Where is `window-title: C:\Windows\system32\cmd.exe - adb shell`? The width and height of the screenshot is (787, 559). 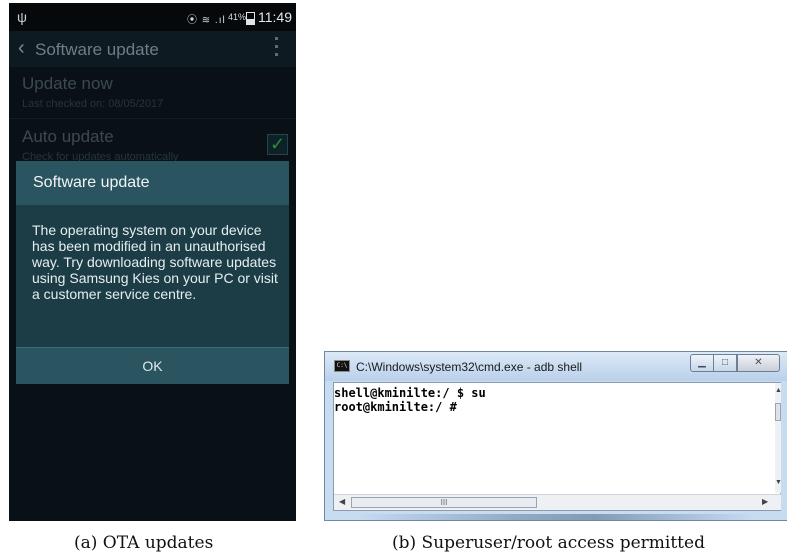
window-title: C:\Windows\system32\cmd.exe - adb shell is located at coordinates (469, 367).